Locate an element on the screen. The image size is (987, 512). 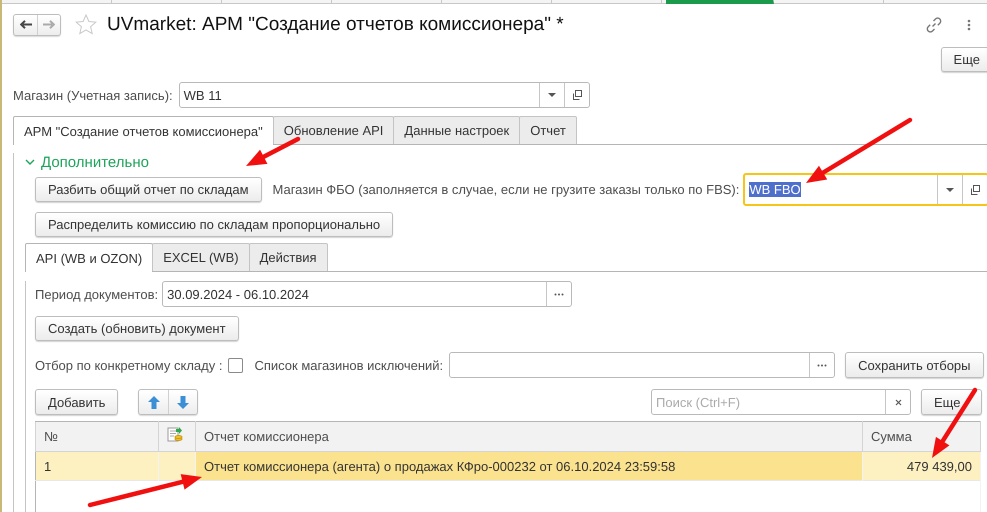
column-header: Отчет комиссионера is located at coordinates (529, 437).